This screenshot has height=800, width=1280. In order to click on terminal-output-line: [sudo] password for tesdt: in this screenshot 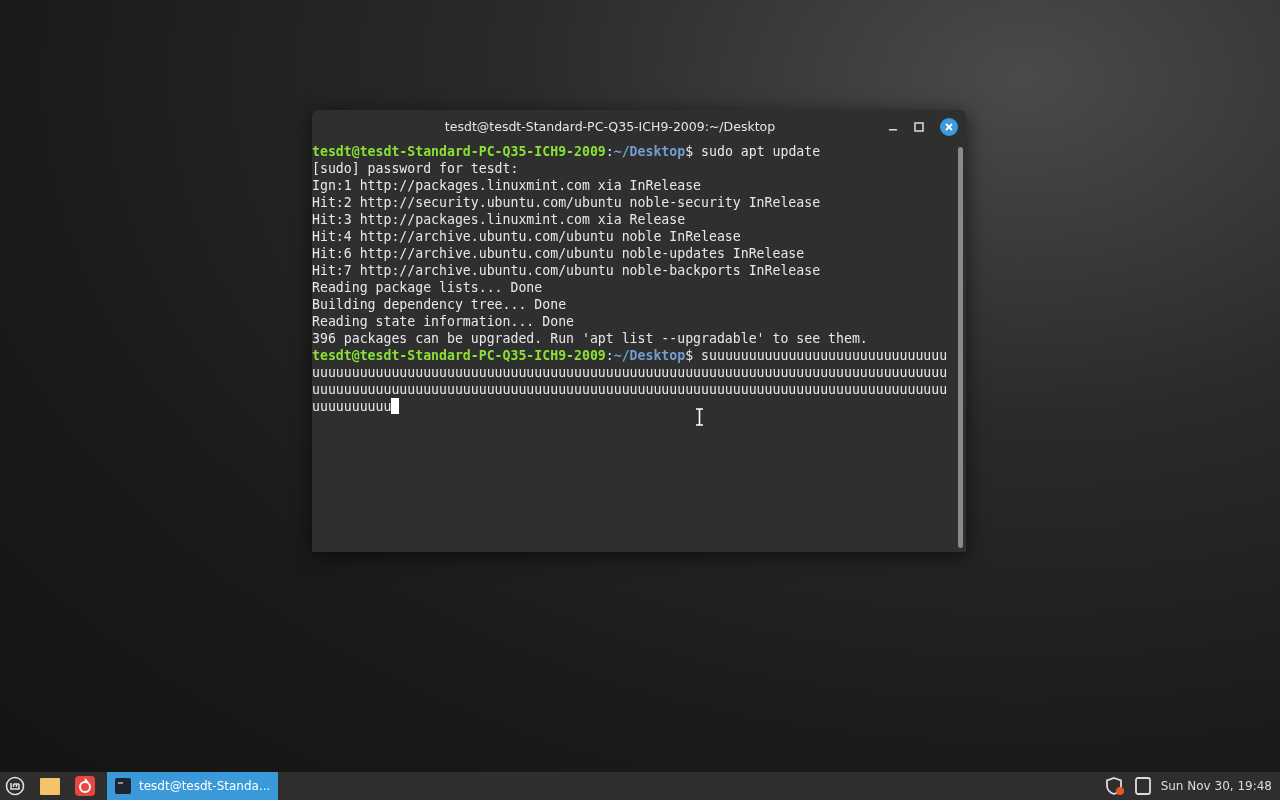, I will do `click(415, 168)`.